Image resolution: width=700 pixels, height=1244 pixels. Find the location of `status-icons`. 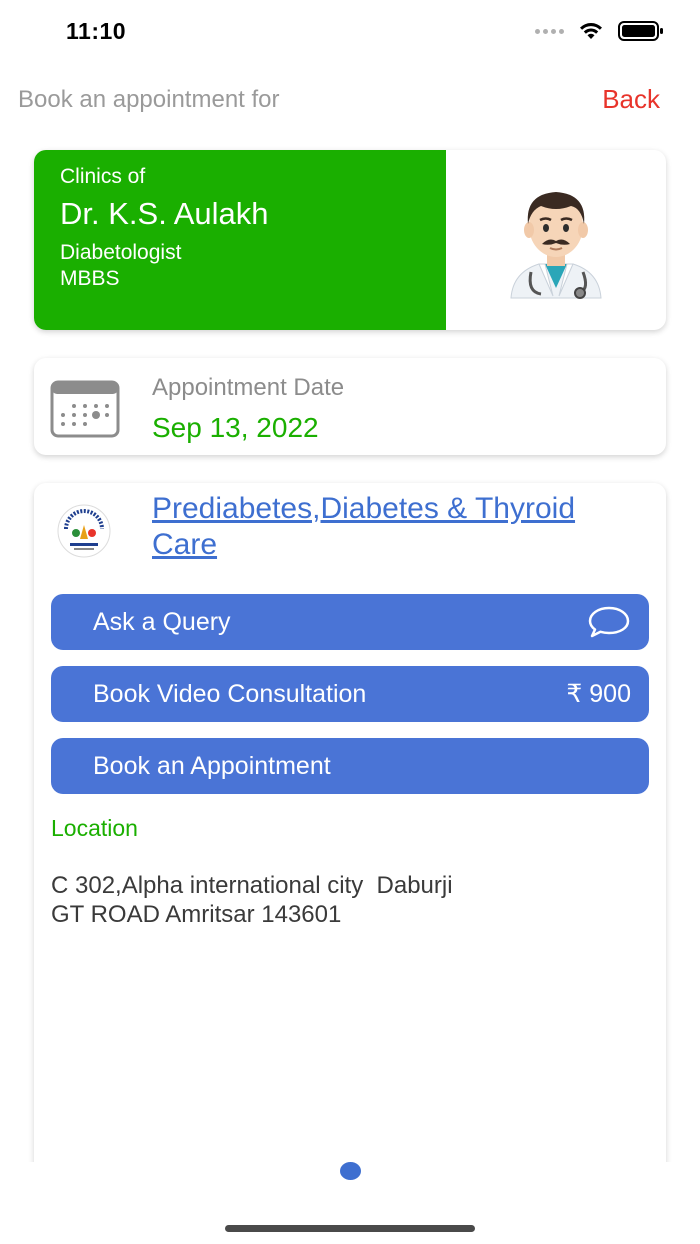

status-icons is located at coordinates (599, 31).